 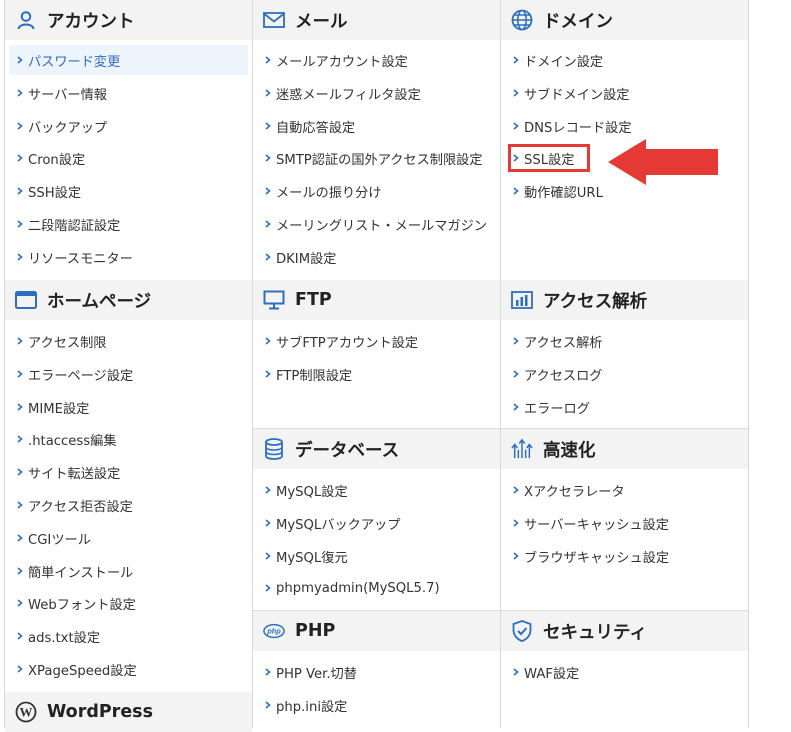 What do you see at coordinates (128, 472) in the screenshot?
I see `menu-item-site-redirect: サイト転送設定` at bounding box center [128, 472].